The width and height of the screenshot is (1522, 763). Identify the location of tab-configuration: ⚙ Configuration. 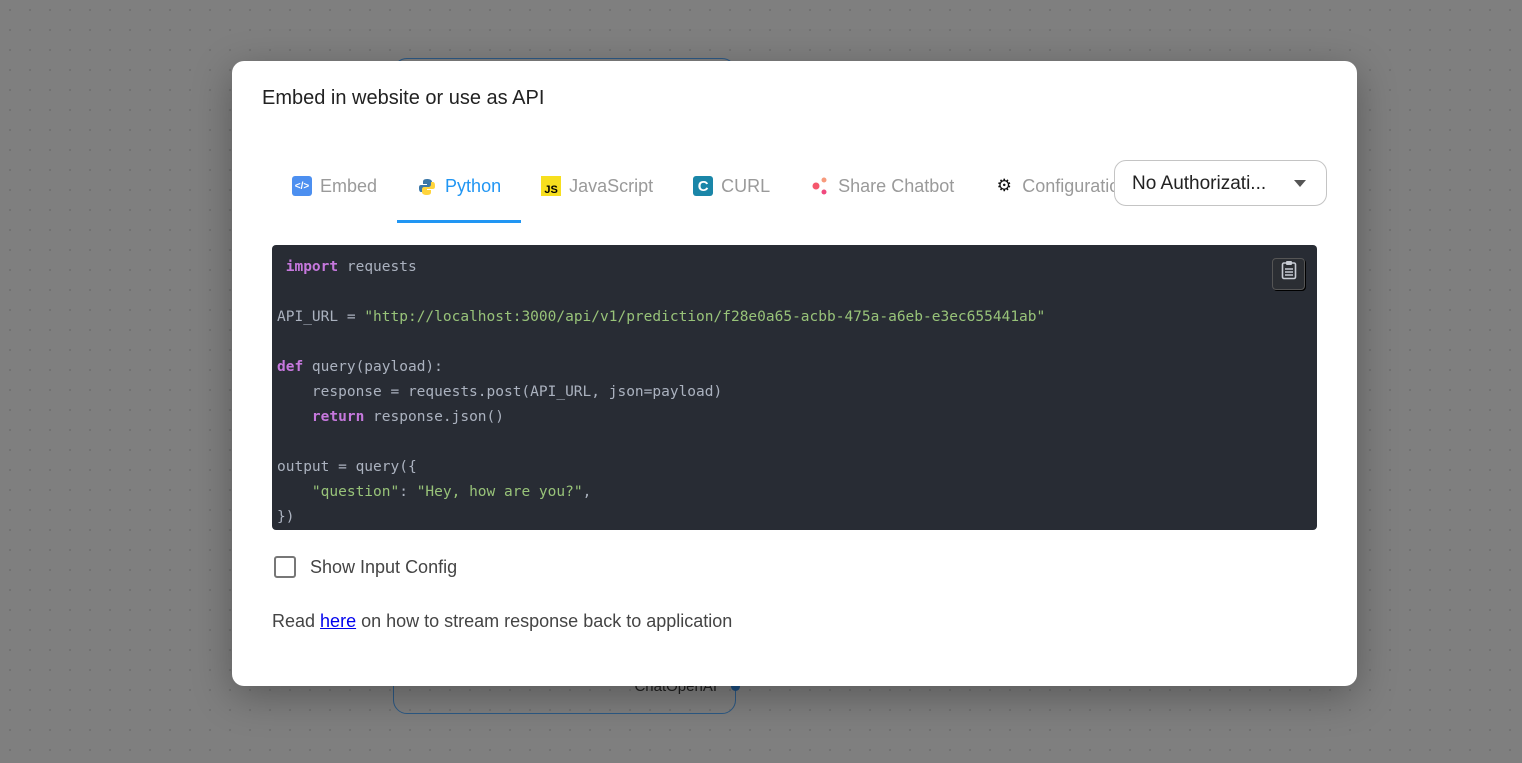
(1044, 186).